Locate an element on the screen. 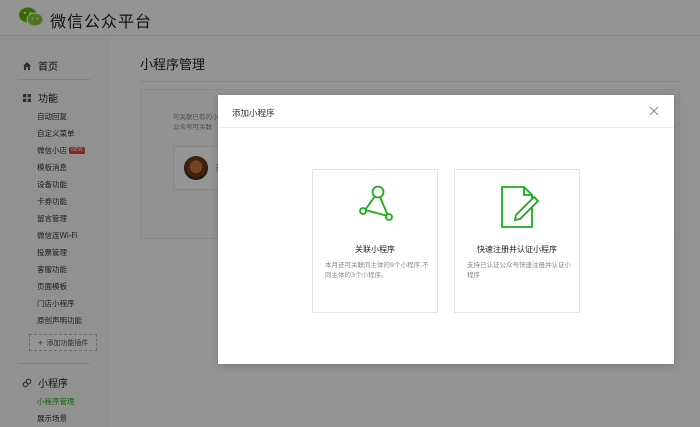  document-edit-icon is located at coordinates (520, 207).